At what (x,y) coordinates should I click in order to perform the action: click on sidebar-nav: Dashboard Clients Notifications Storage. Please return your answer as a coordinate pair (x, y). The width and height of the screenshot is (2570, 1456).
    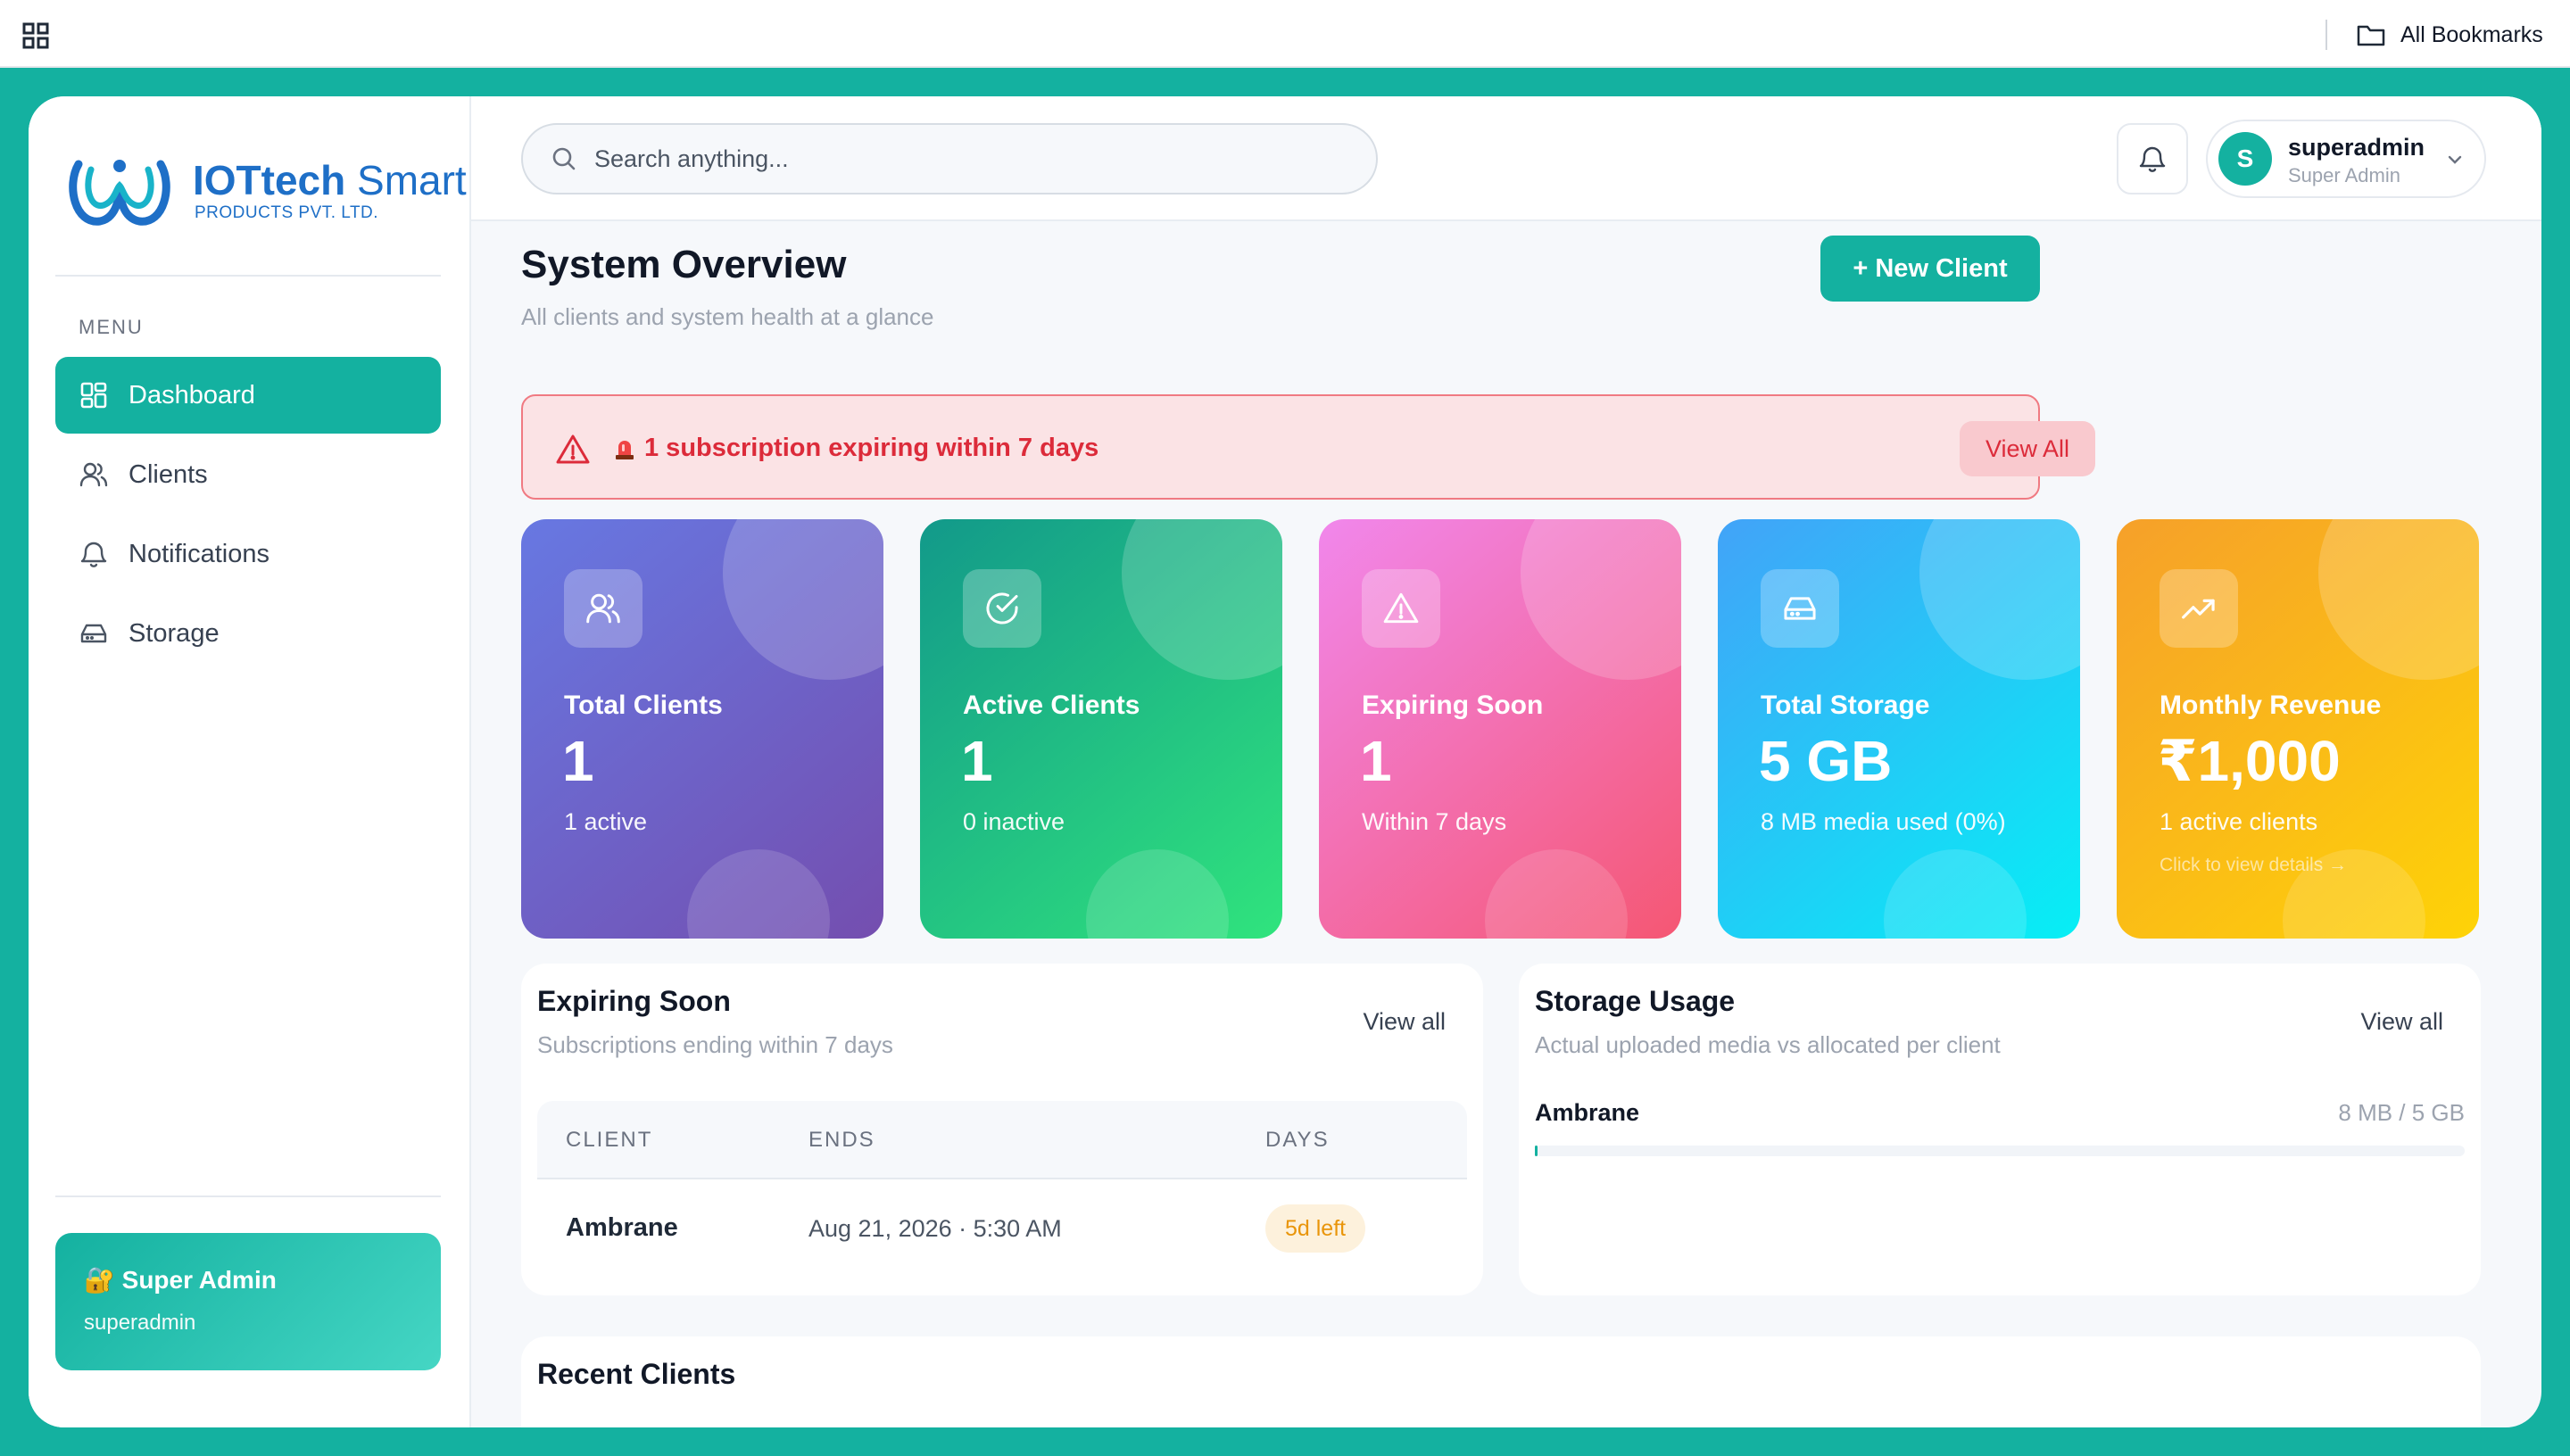
    Looking at the image, I should click on (248, 515).